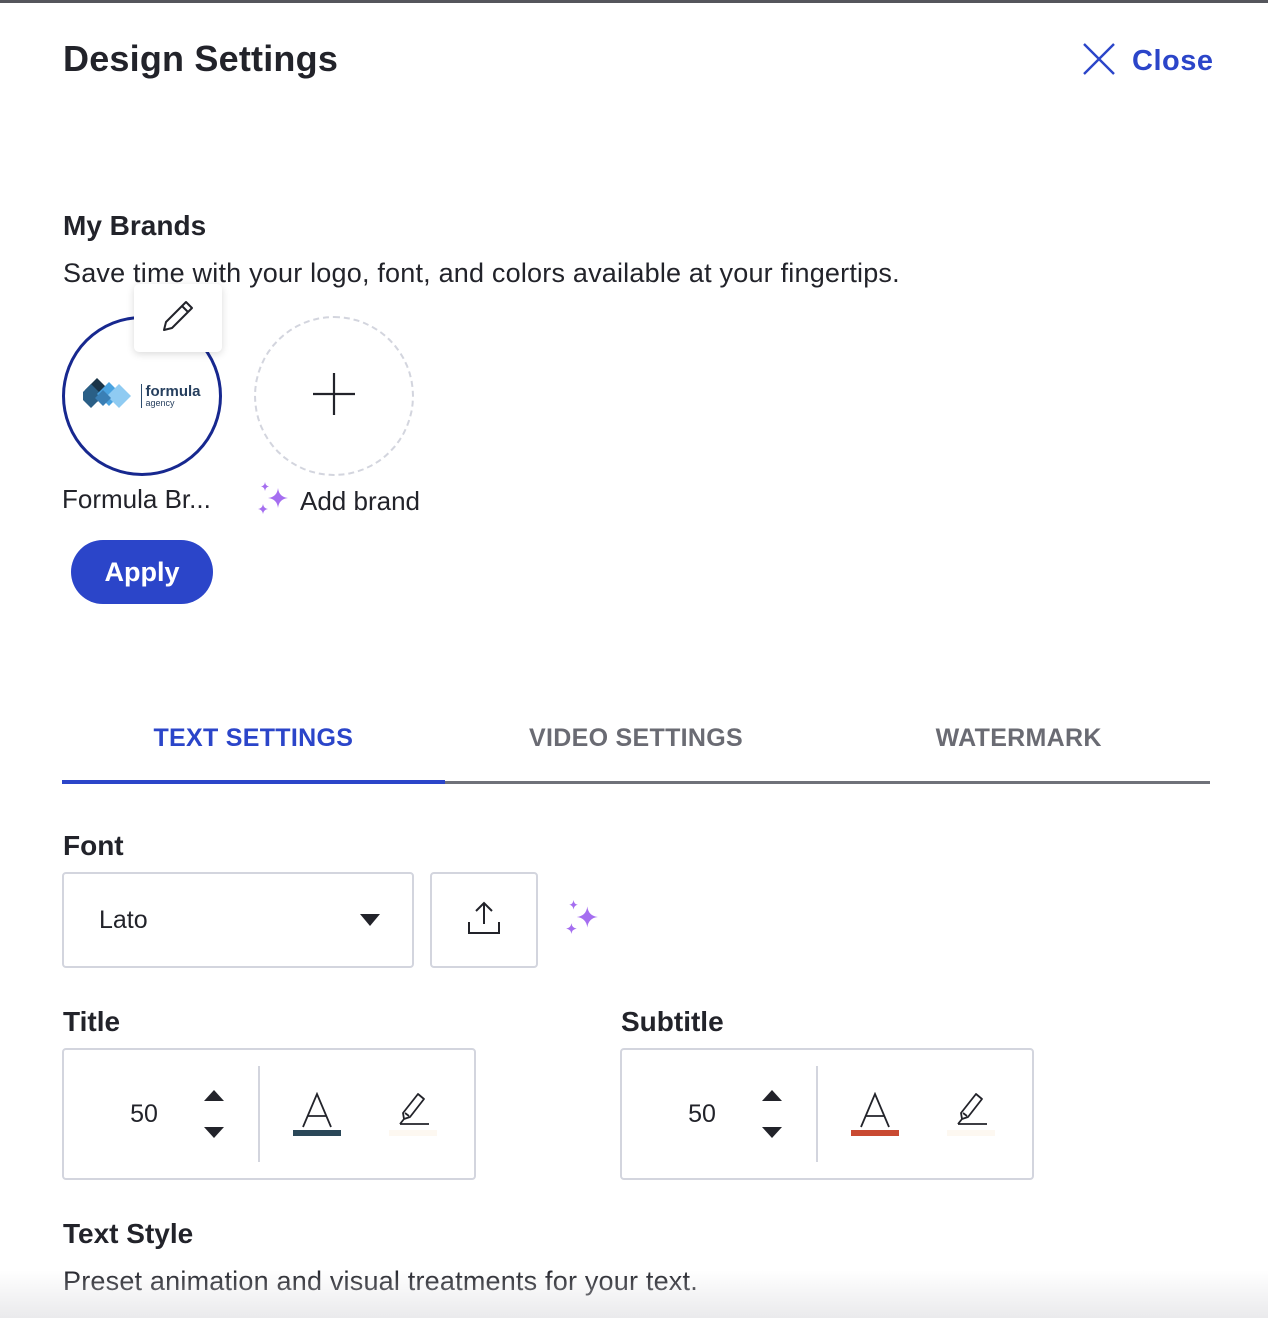 The image size is (1268, 1318). What do you see at coordinates (142, 572) in the screenshot?
I see `apply-button: Apply` at bounding box center [142, 572].